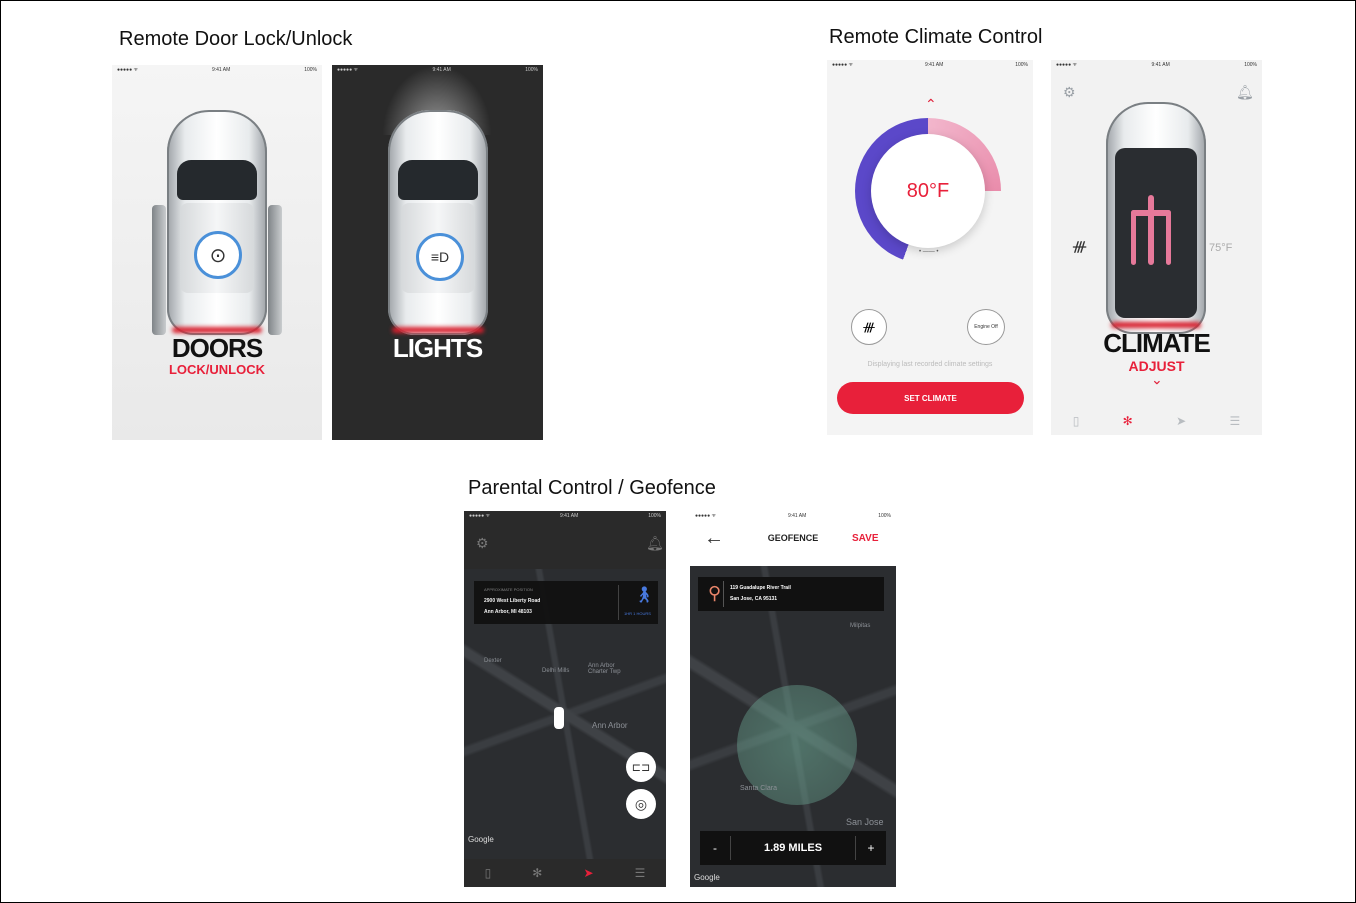 This screenshot has height=903, width=1356. Describe the element at coordinates (508, 589) in the screenshot. I see `position-heading: APPROXIMATE POSITION` at that location.